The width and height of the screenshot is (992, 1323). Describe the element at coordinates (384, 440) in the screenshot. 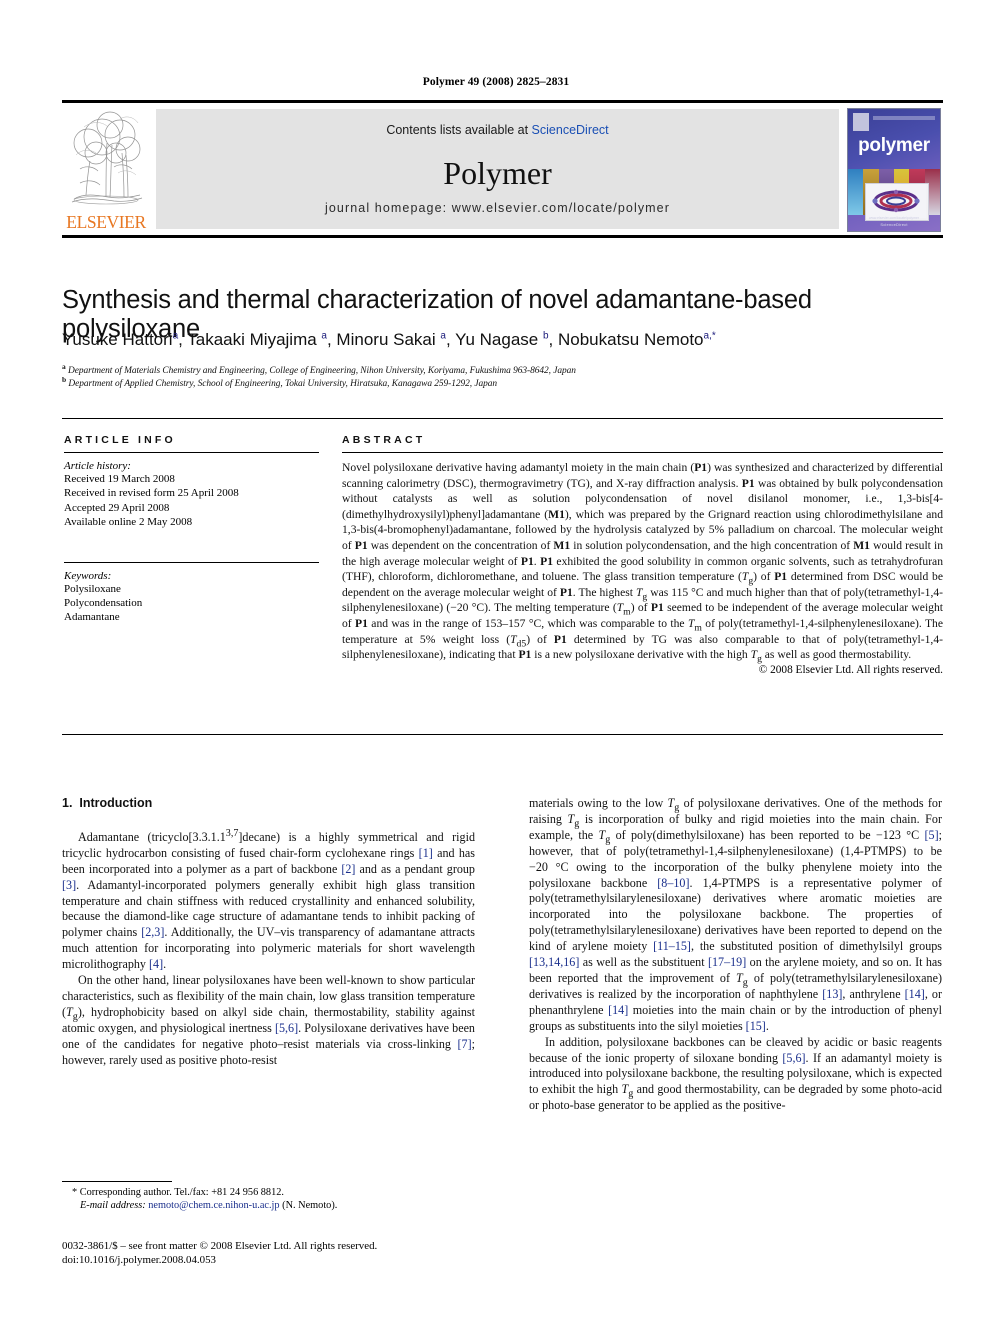

I see `abstract-heading: ABSTRACT` at that location.